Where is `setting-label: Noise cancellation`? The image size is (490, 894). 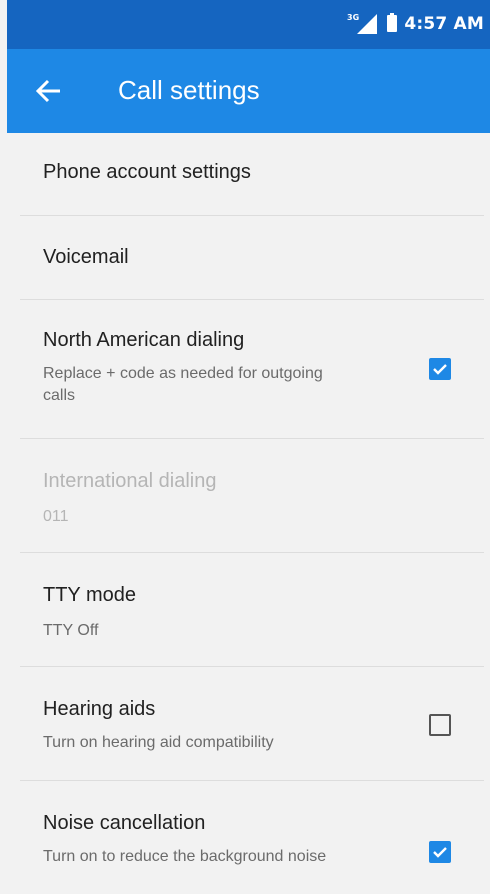
setting-label: Noise cancellation is located at coordinates (124, 823).